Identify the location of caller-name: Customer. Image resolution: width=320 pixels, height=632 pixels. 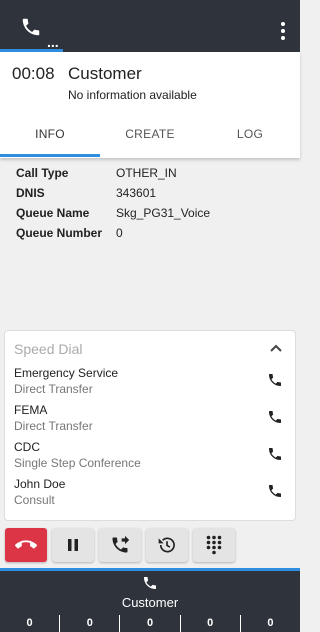
(105, 73).